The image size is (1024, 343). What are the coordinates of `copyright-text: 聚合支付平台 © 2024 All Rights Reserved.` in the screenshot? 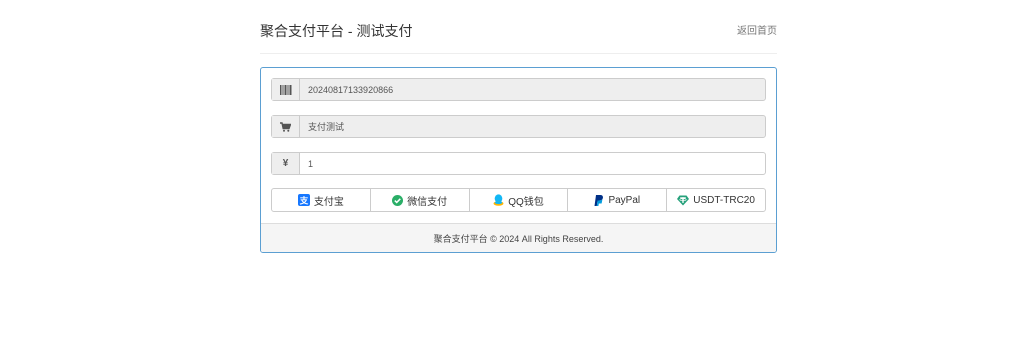 It's located at (518, 238).